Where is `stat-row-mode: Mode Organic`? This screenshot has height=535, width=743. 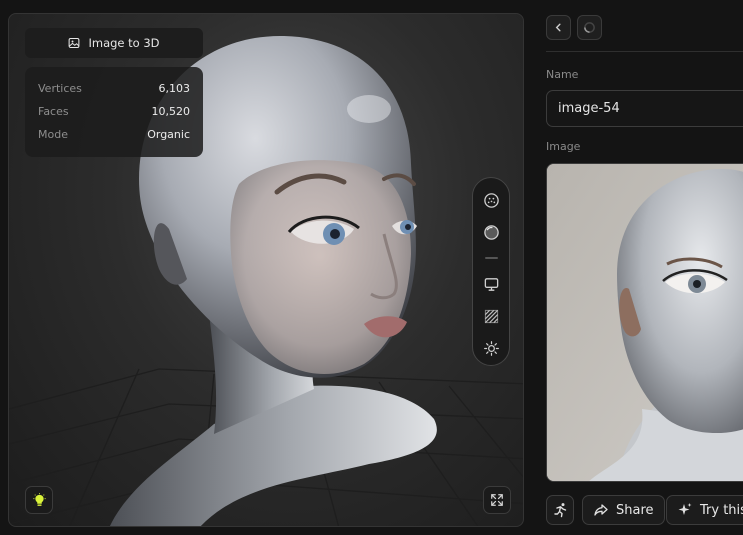
stat-row-mode: Mode Organic is located at coordinates (114, 134).